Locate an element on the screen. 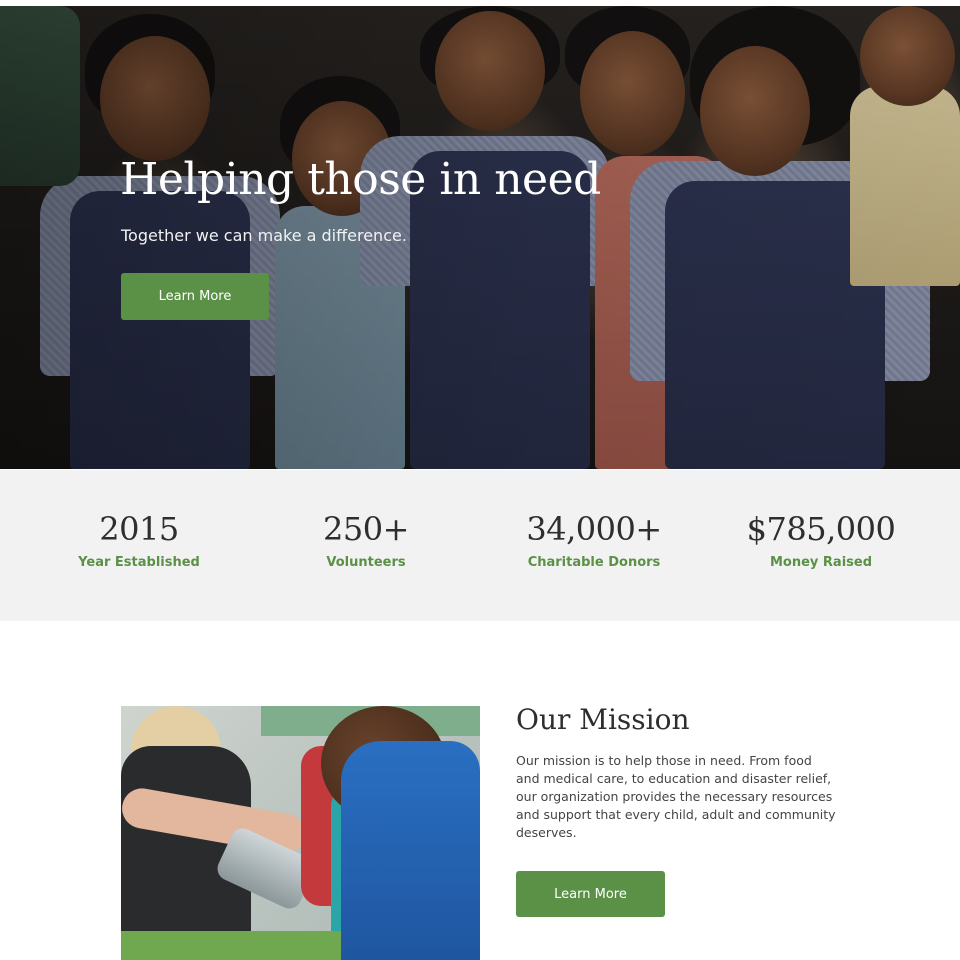 Image resolution: width=960 pixels, height=960 pixels. stat-value: $785,000 is located at coordinates (821, 529).